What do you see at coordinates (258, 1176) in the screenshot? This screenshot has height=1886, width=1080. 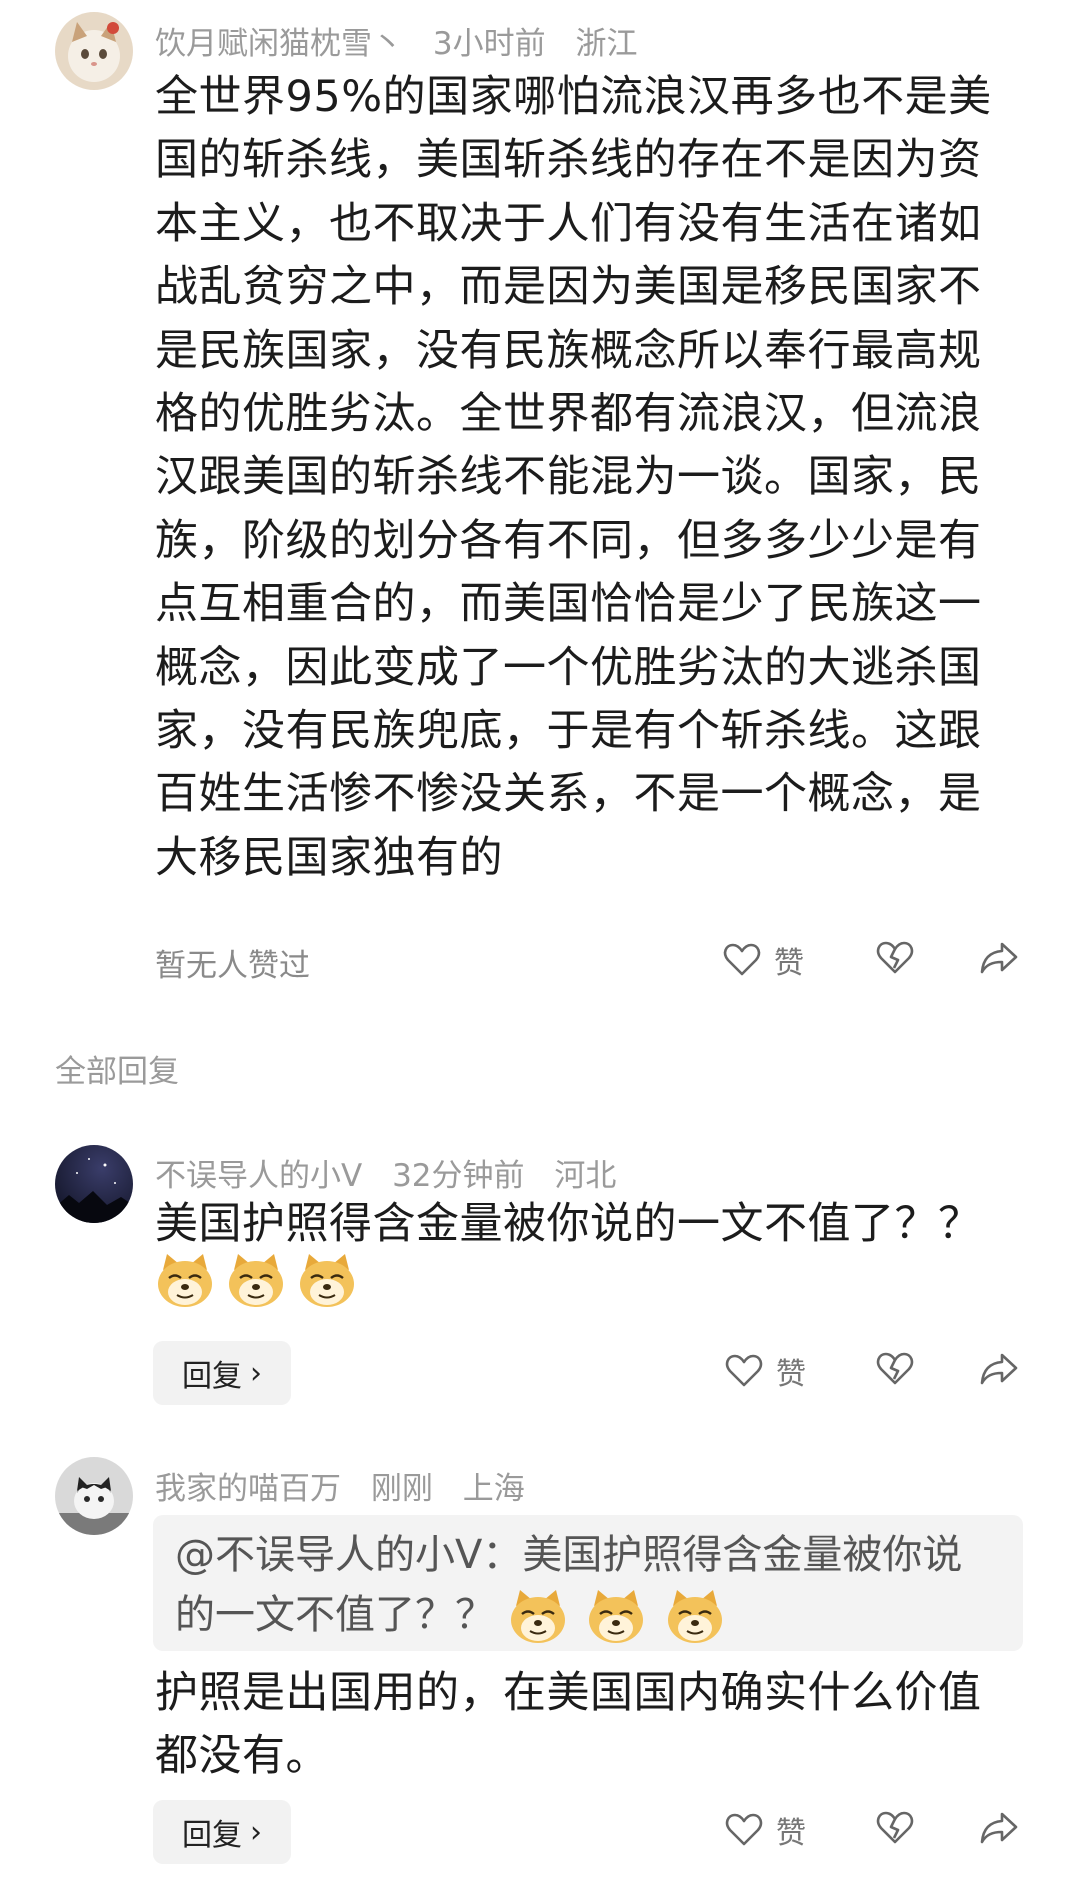 I see `username: 不误导人的小V` at bounding box center [258, 1176].